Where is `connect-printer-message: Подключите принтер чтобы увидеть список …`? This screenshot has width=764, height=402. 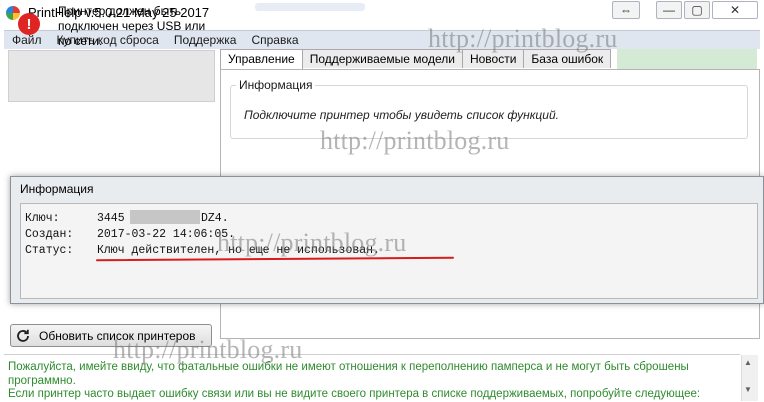
connect-printer-message: Подключите принтер чтобы увидеть список … is located at coordinates (401, 115).